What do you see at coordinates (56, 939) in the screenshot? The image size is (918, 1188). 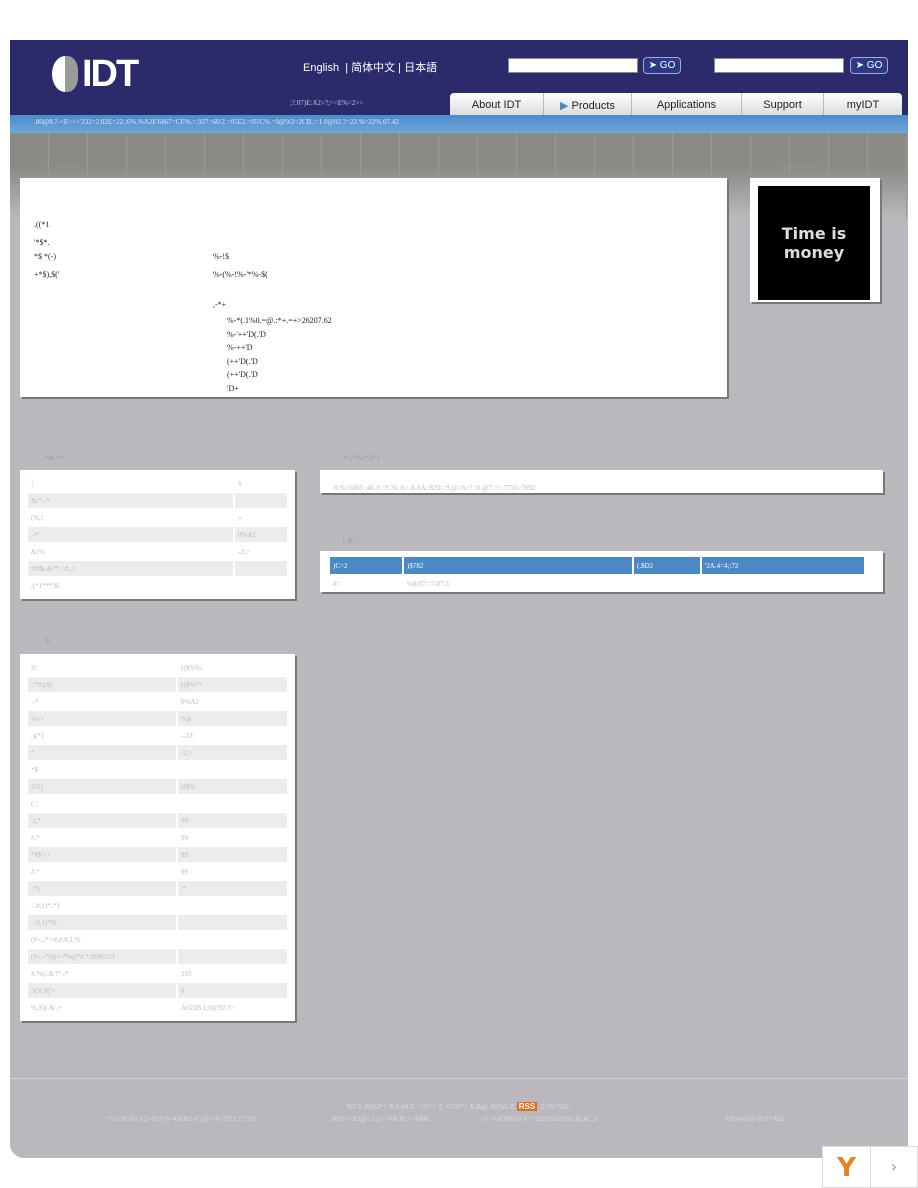 I see `row-label: (#+,-*'+#,#,#,1,%` at bounding box center [56, 939].